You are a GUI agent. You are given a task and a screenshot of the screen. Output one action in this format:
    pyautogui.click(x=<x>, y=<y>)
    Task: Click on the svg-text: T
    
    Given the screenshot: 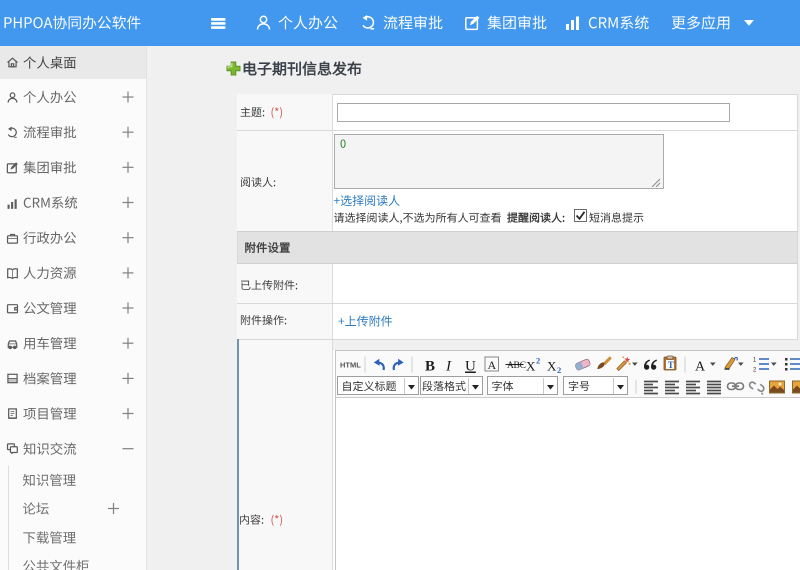 What is the action you would take?
    pyautogui.click(x=671, y=365)
    